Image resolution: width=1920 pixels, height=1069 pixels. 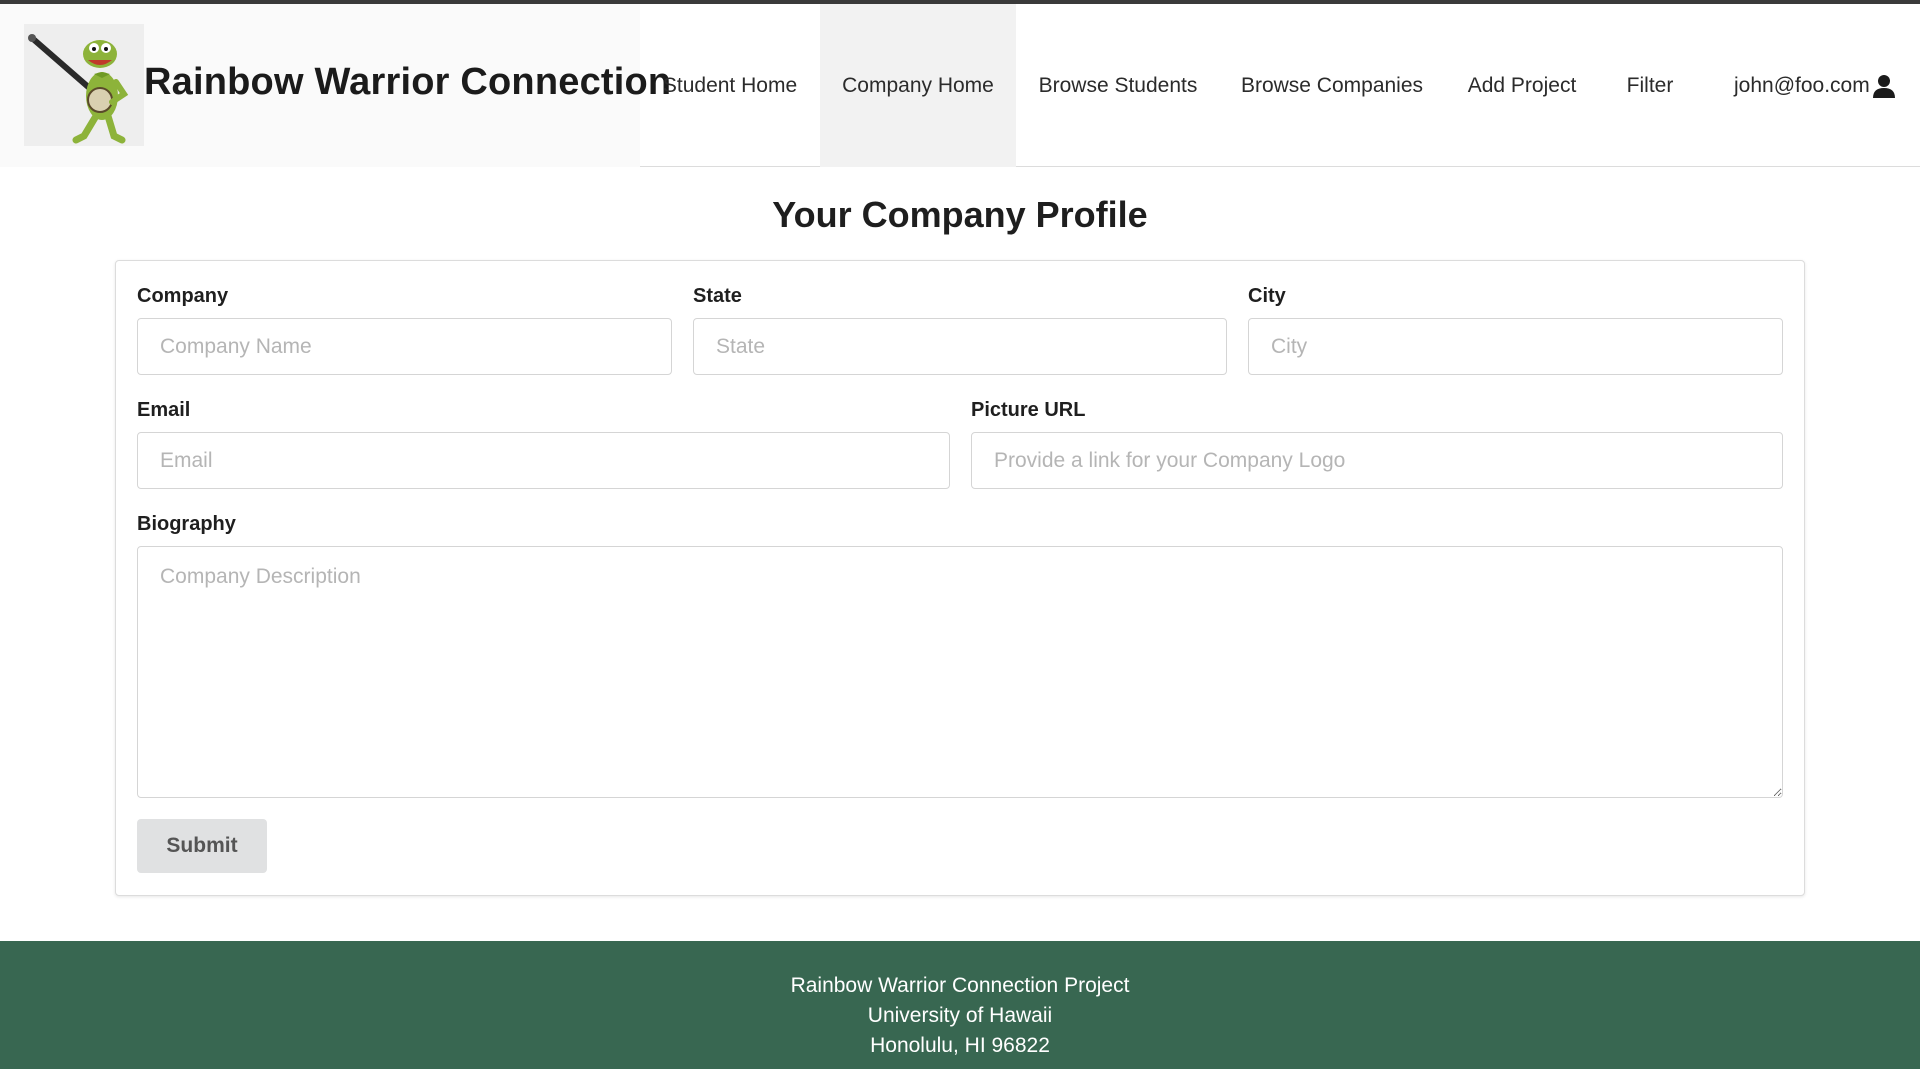 I want to click on city-input, so click(x=1515, y=346).